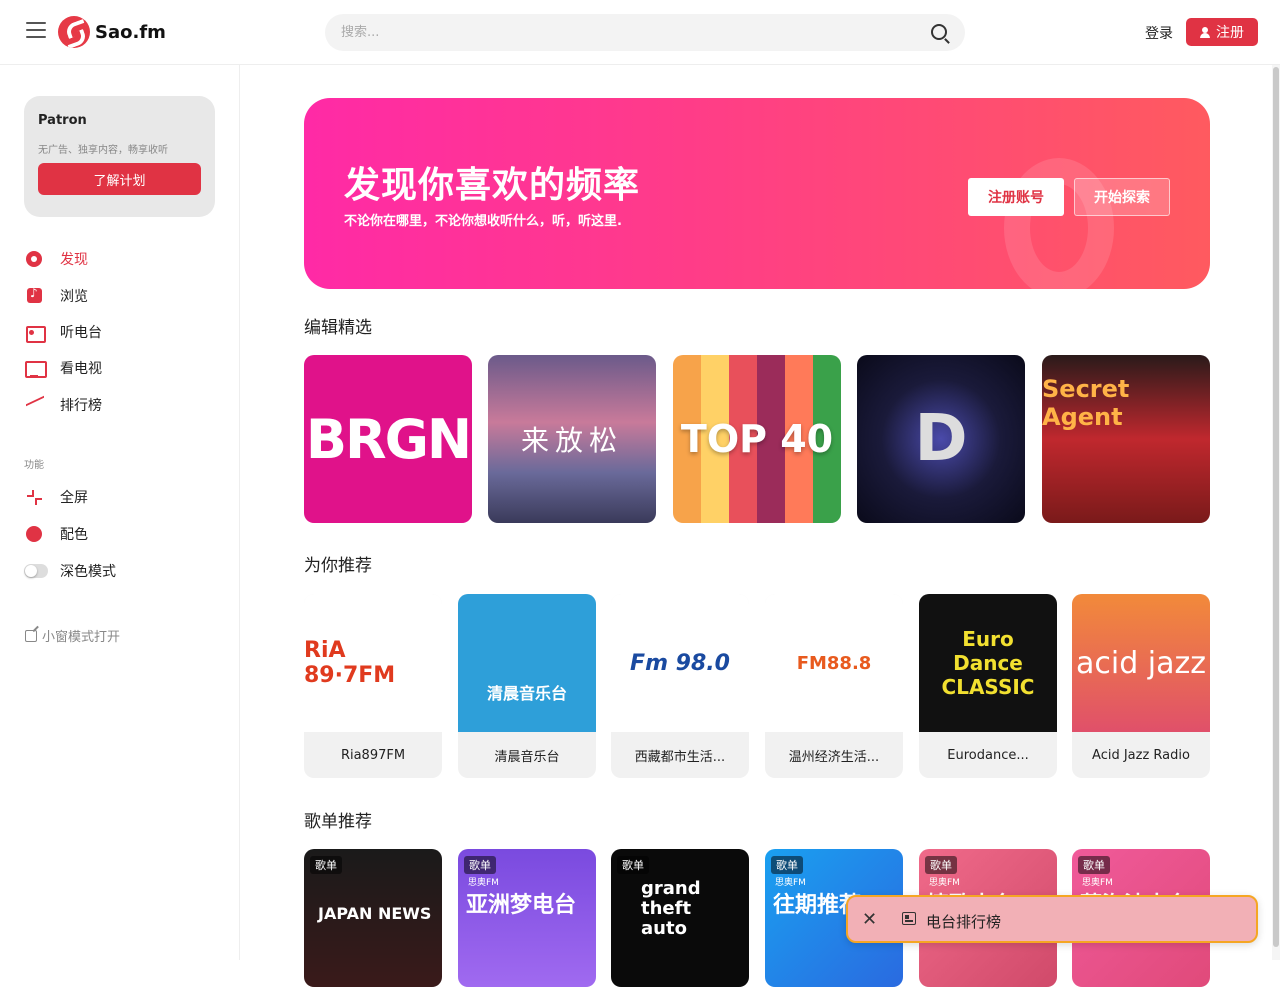  What do you see at coordinates (74, 260) in the screenshot?
I see `nav-discover-label: 发现` at bounding box center [74, 260].